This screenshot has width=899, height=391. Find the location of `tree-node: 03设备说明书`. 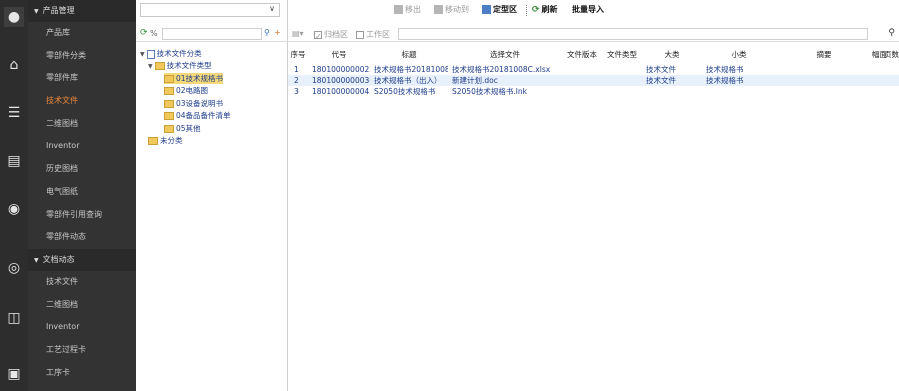

tree-node: 03设备说明书 is located at coordinates (193, 103).